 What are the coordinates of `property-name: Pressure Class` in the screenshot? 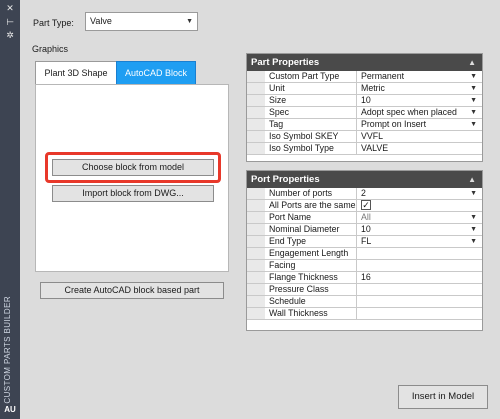 It's located at (311, 289).